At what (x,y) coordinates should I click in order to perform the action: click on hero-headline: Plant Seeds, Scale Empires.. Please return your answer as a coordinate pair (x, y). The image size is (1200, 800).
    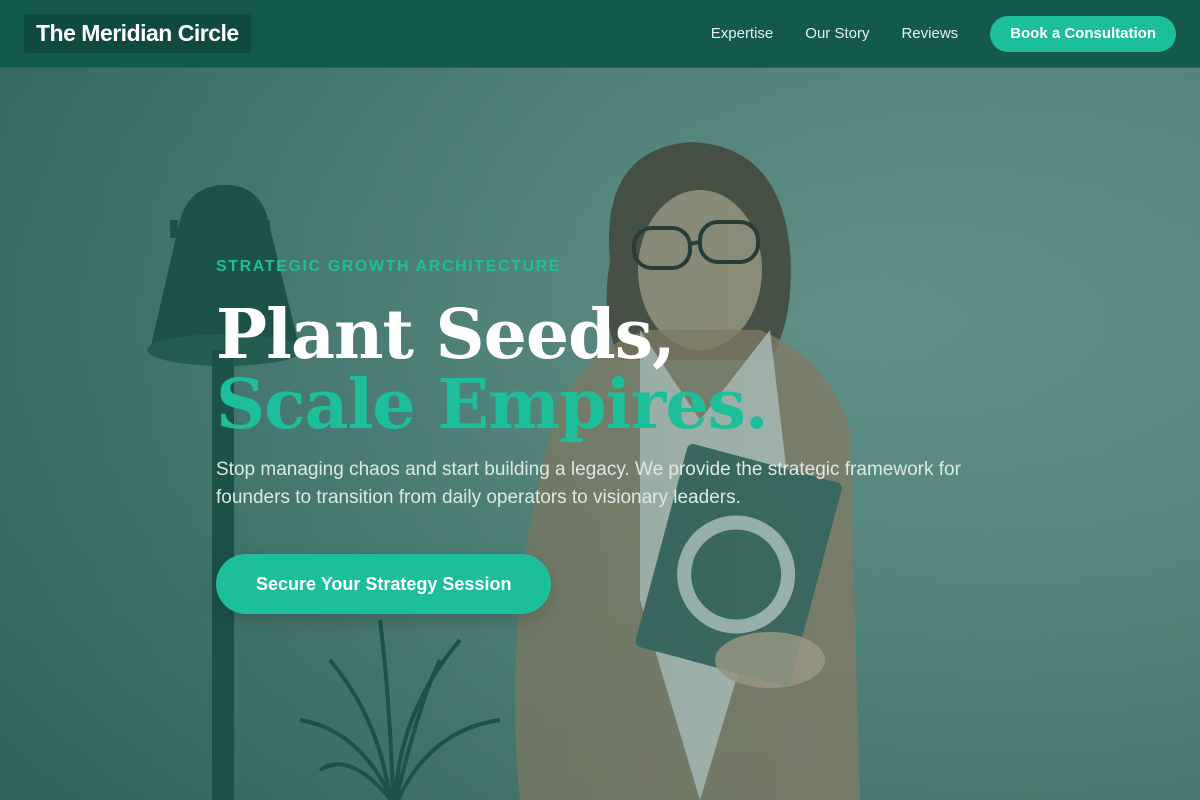
    Looking at the image, I should click on (596, 370).